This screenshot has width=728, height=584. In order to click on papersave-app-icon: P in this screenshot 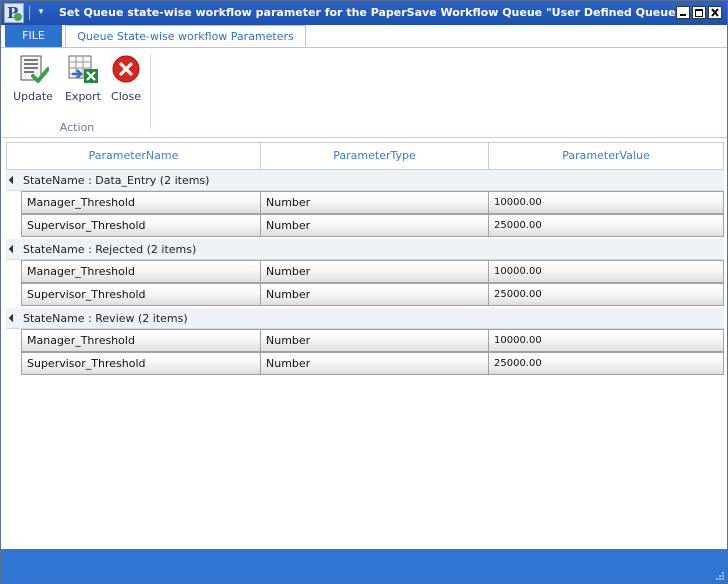, I will do `click(14, 13)`.